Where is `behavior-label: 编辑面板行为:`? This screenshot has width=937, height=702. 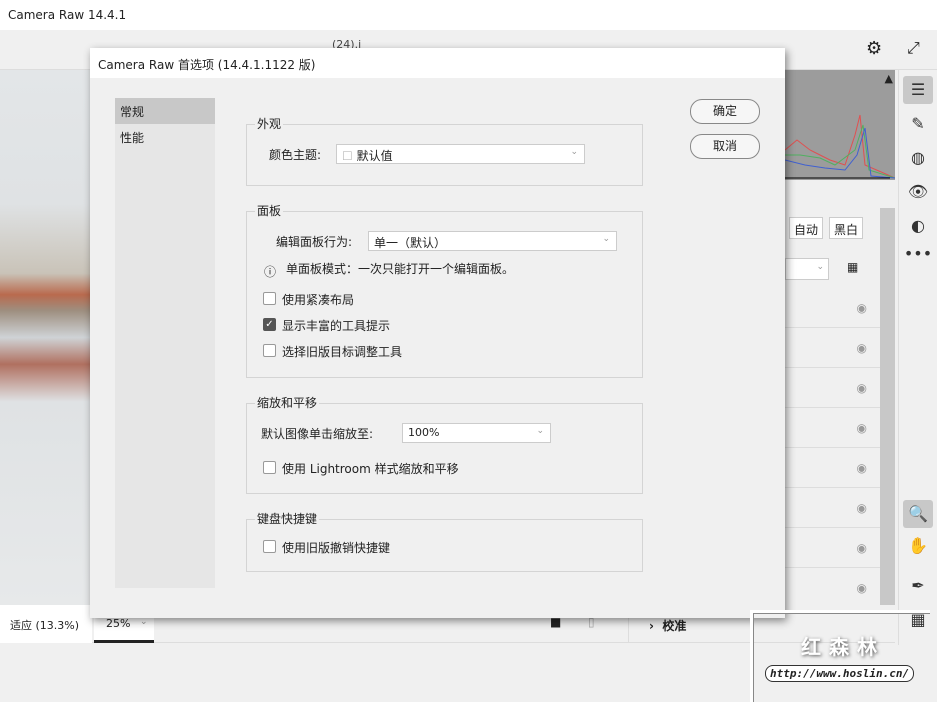
behavior-label: 编辑面板行为: is located at coordinates (314, 242).